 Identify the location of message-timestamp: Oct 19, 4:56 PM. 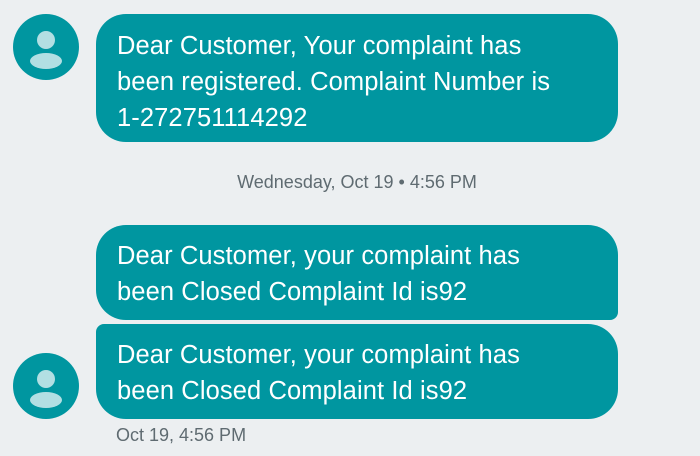
(181, 435).